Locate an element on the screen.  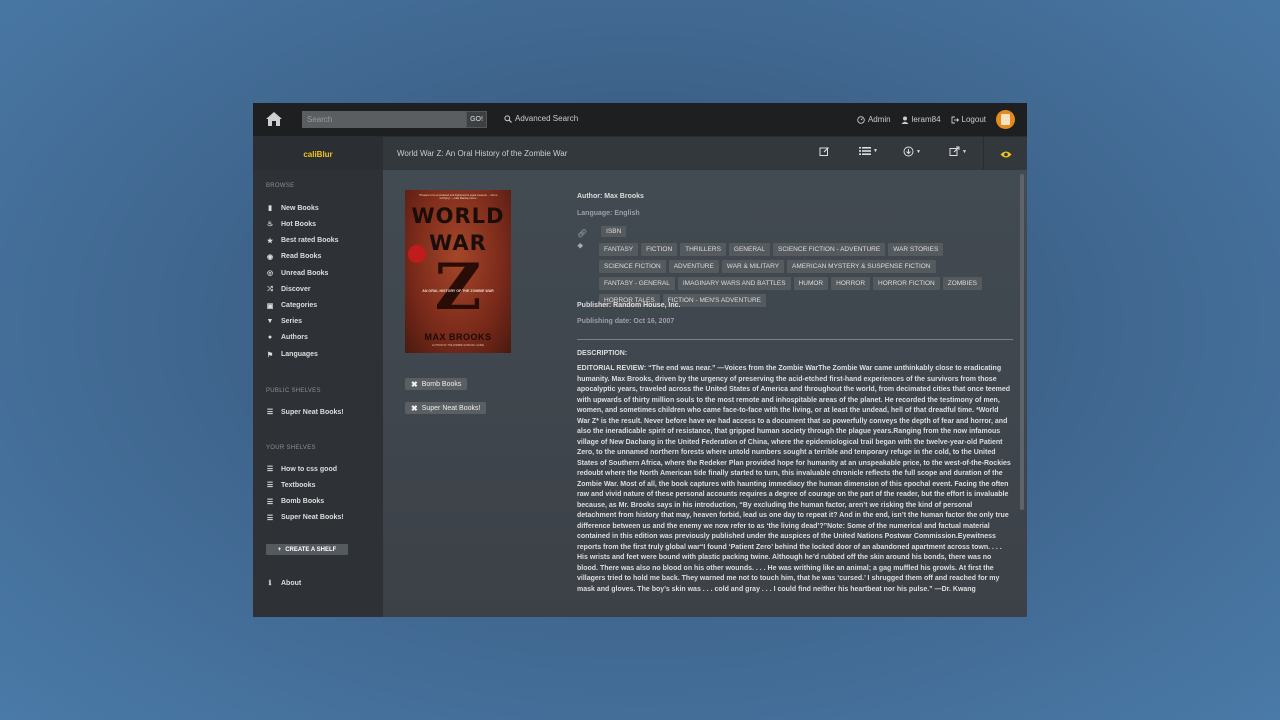
book-icon: ▮ is located at coordinates (270, 208).